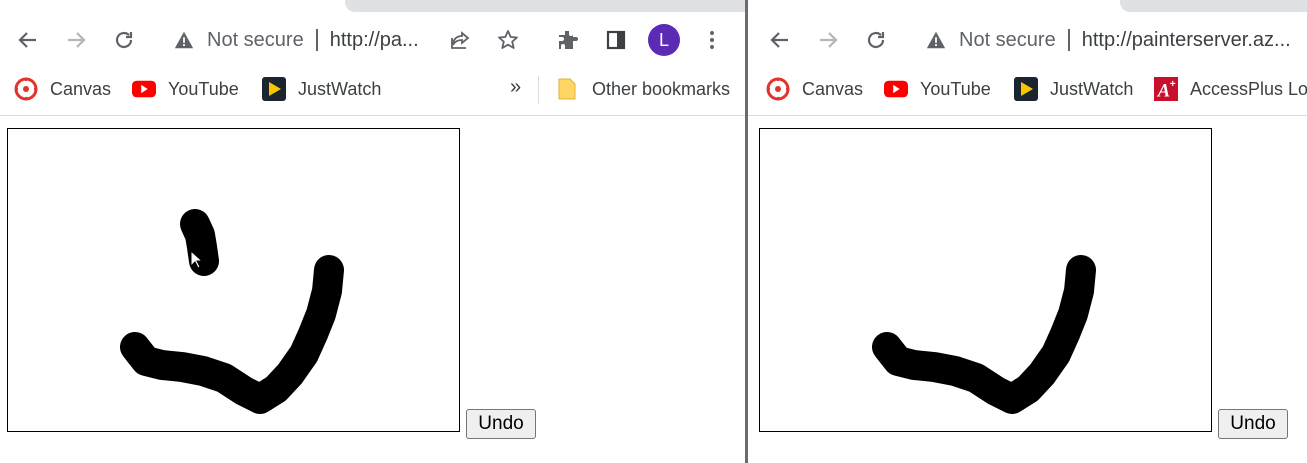  What do you see at coordinates (661, 88) in the screenshot?
I see `other-bookmarks-label: Other bookmarks` at bounding box center [661, 88].